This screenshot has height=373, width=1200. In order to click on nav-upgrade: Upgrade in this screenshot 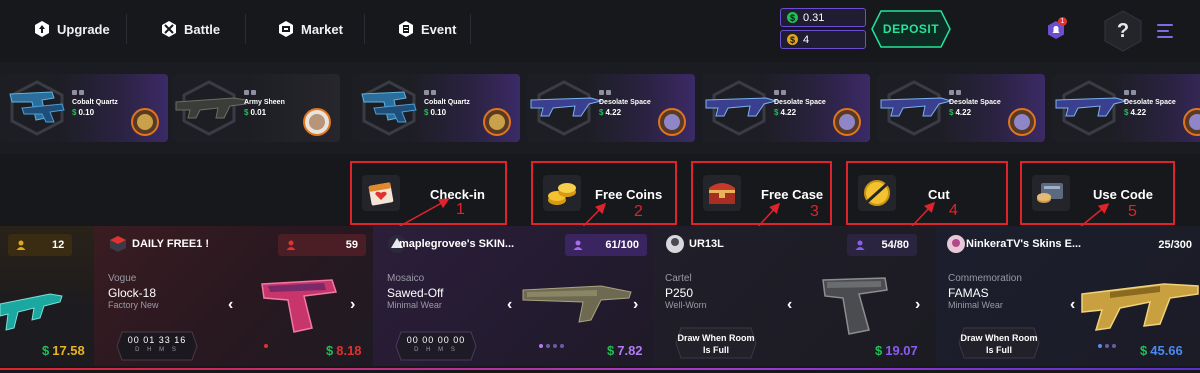, I will do `click(71, 29)`.